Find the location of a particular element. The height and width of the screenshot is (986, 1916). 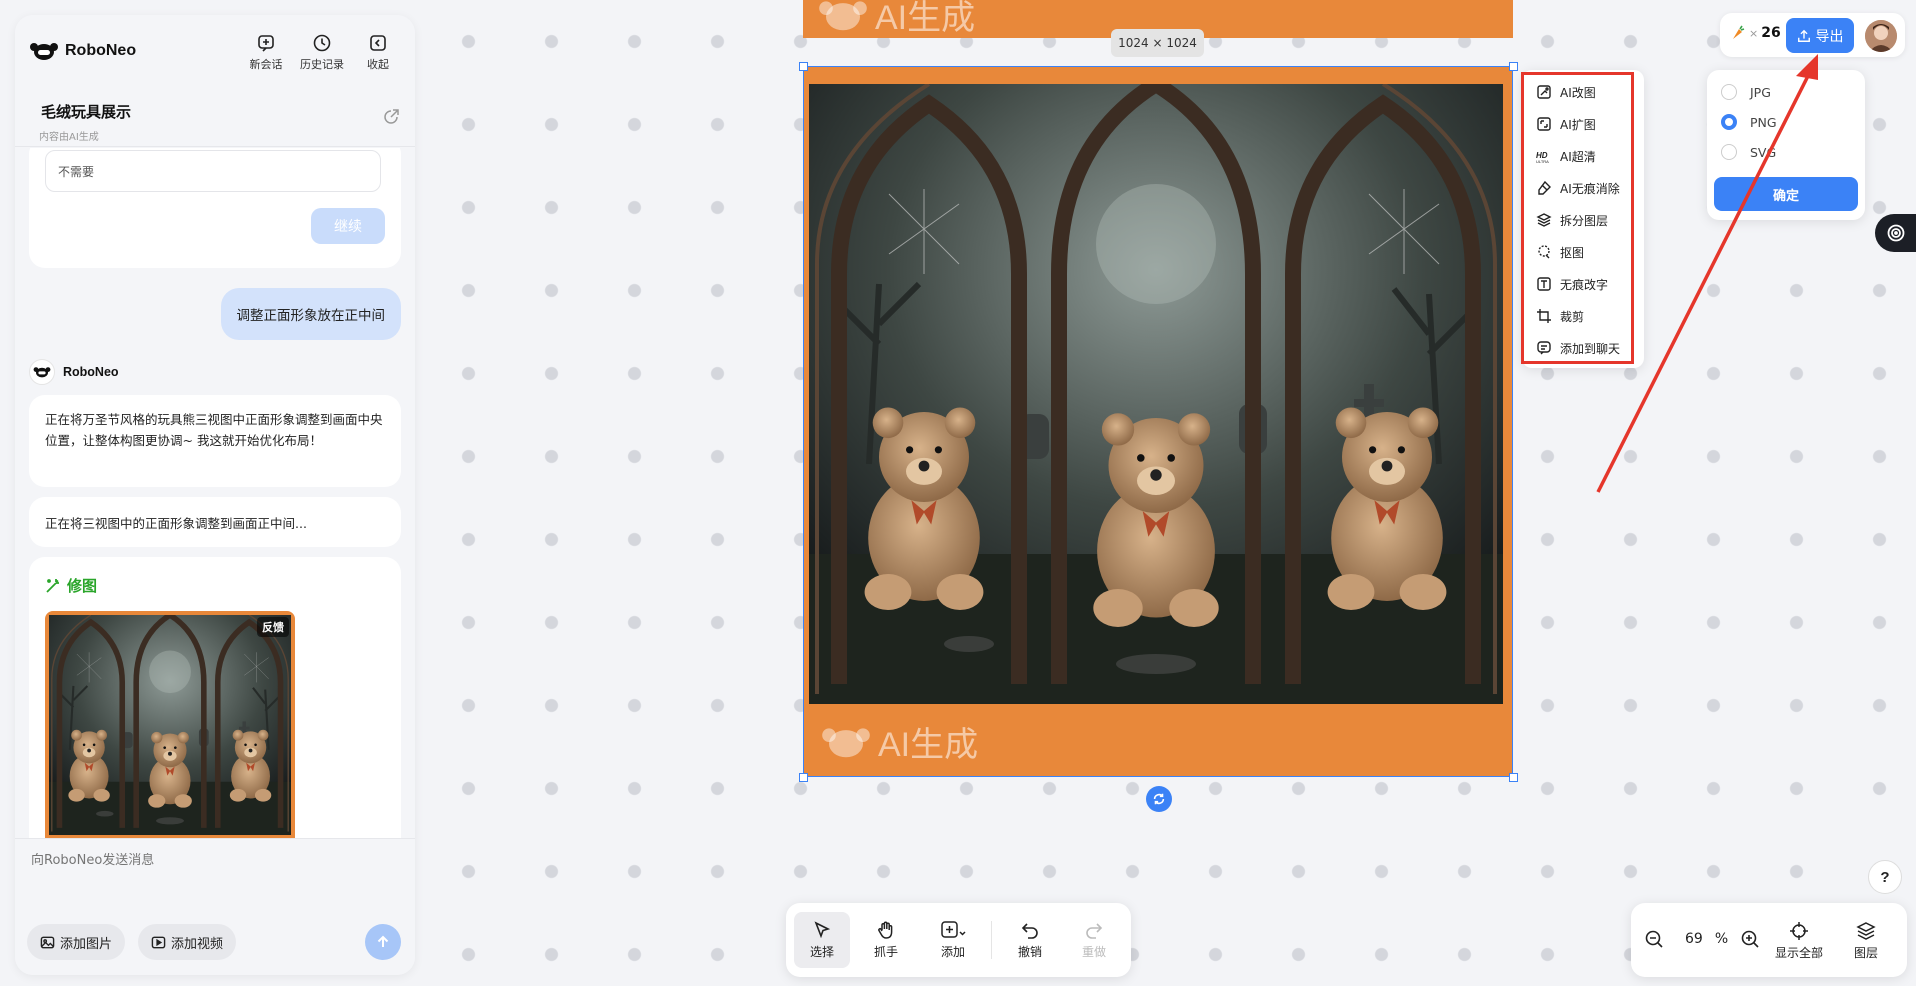

tool-label: 选择 is located at coordinates (821, 952).